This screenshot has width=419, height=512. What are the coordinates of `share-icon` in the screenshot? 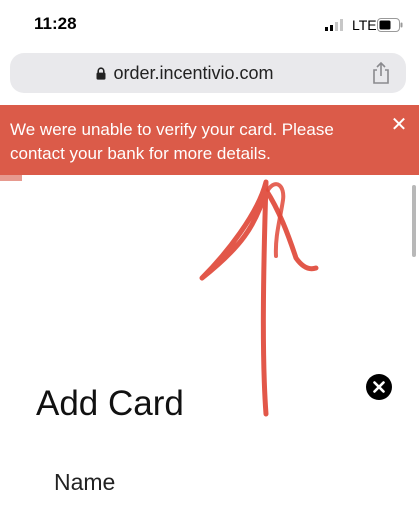 It's located at (381, 73).